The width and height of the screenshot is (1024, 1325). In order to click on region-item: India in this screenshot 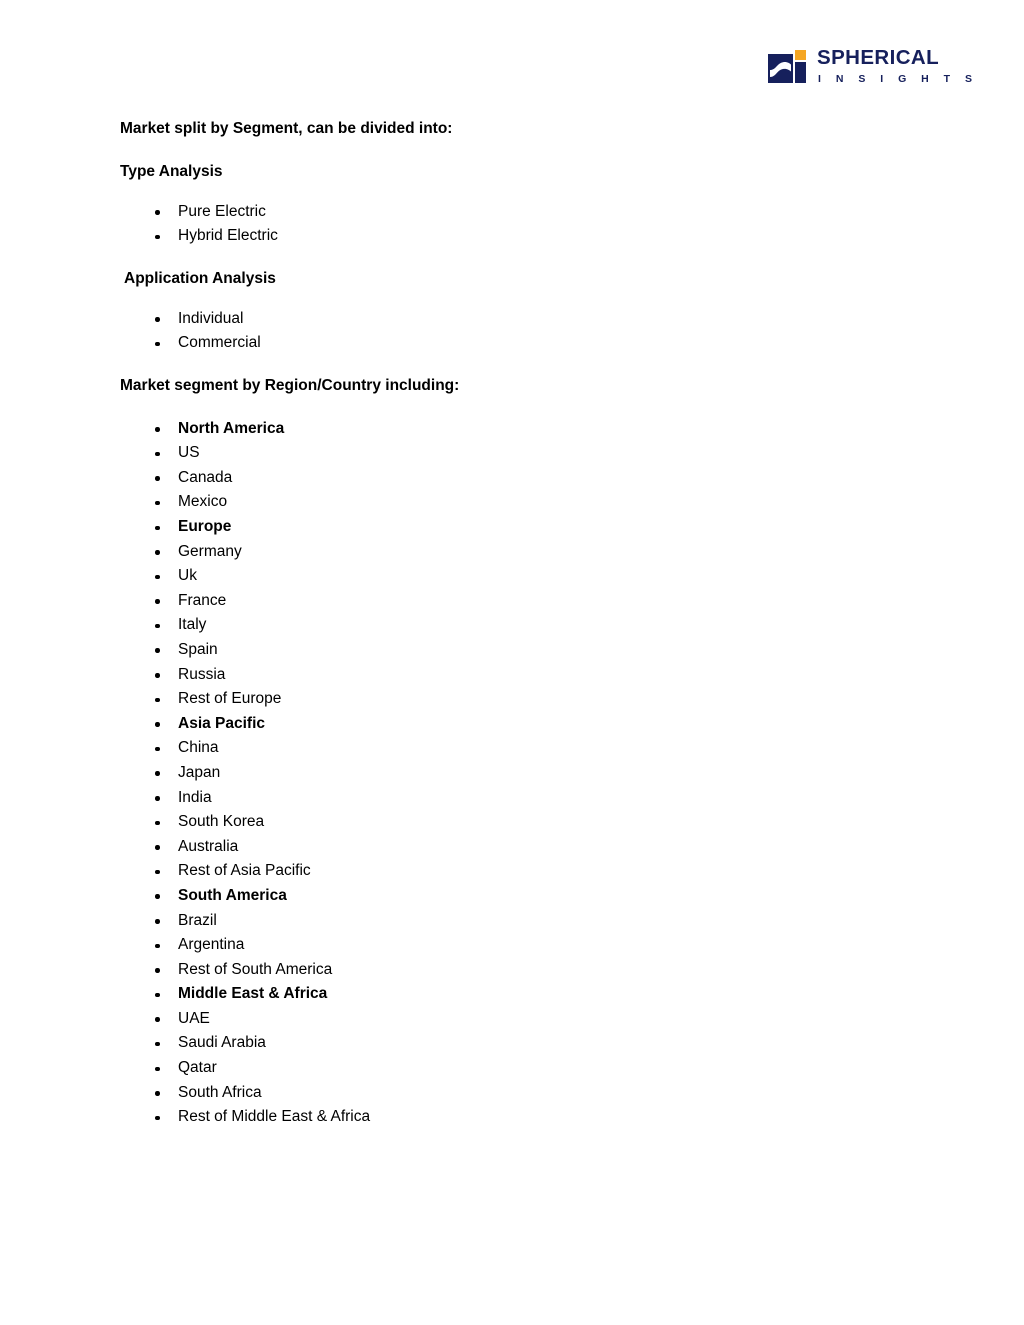, I will do `click(520, 798)`.